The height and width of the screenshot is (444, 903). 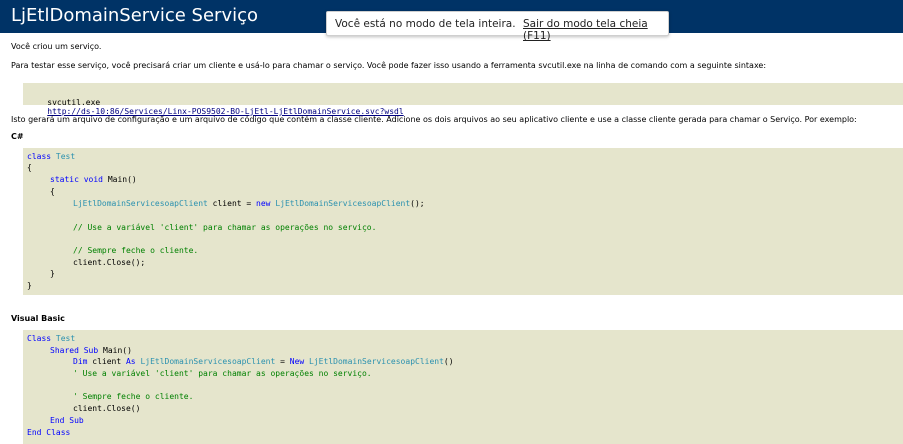 What do you see at coordinates (29, 285) in the screenshot?
I see `cs-line-close-brace: }` at bounding box center [29, 285].